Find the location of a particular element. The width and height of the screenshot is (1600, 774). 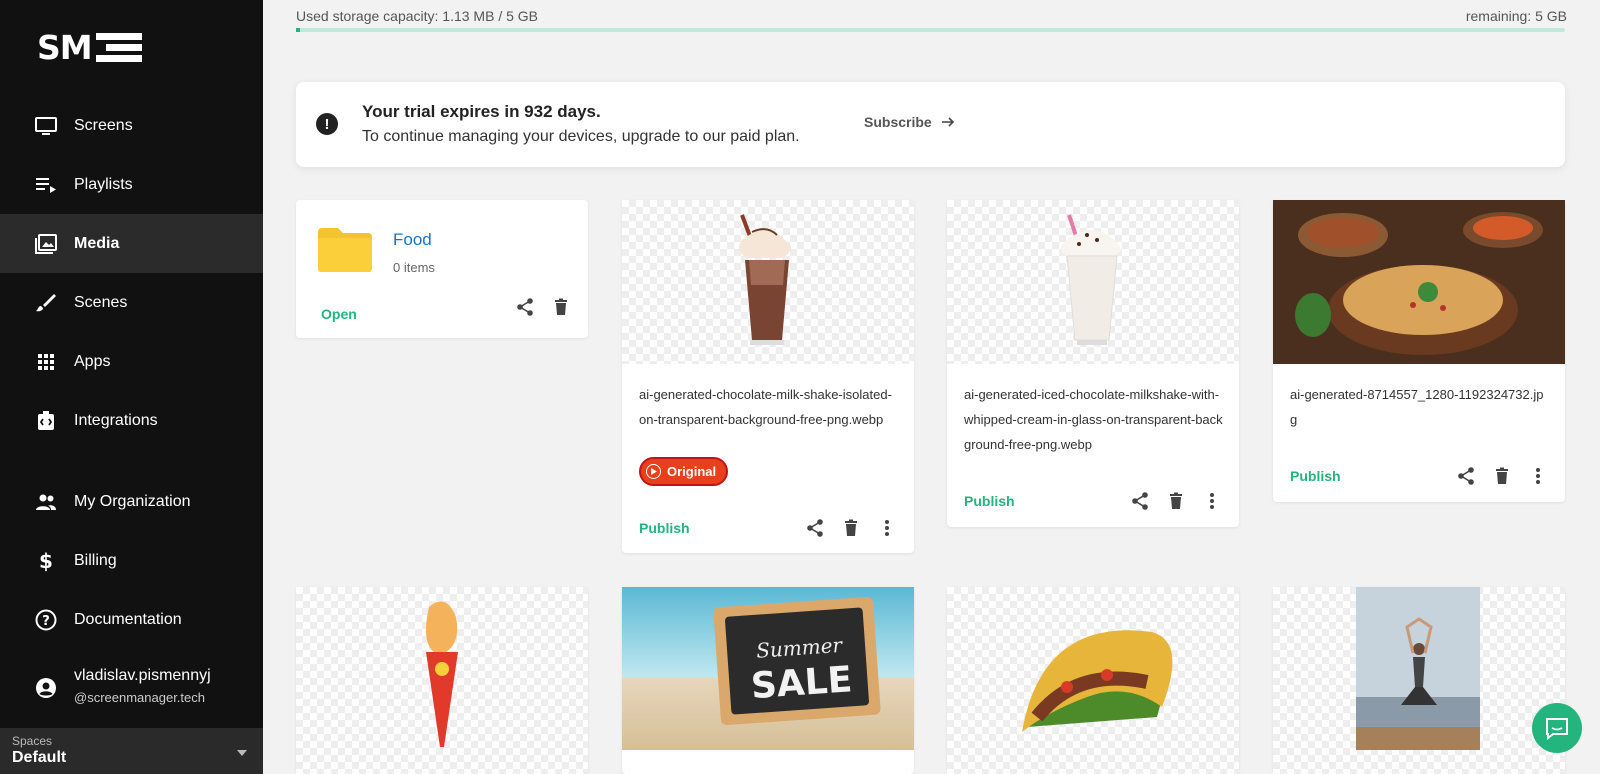

sidebar-item-documentation: ? Documentation is located at coordinates (131, 619).